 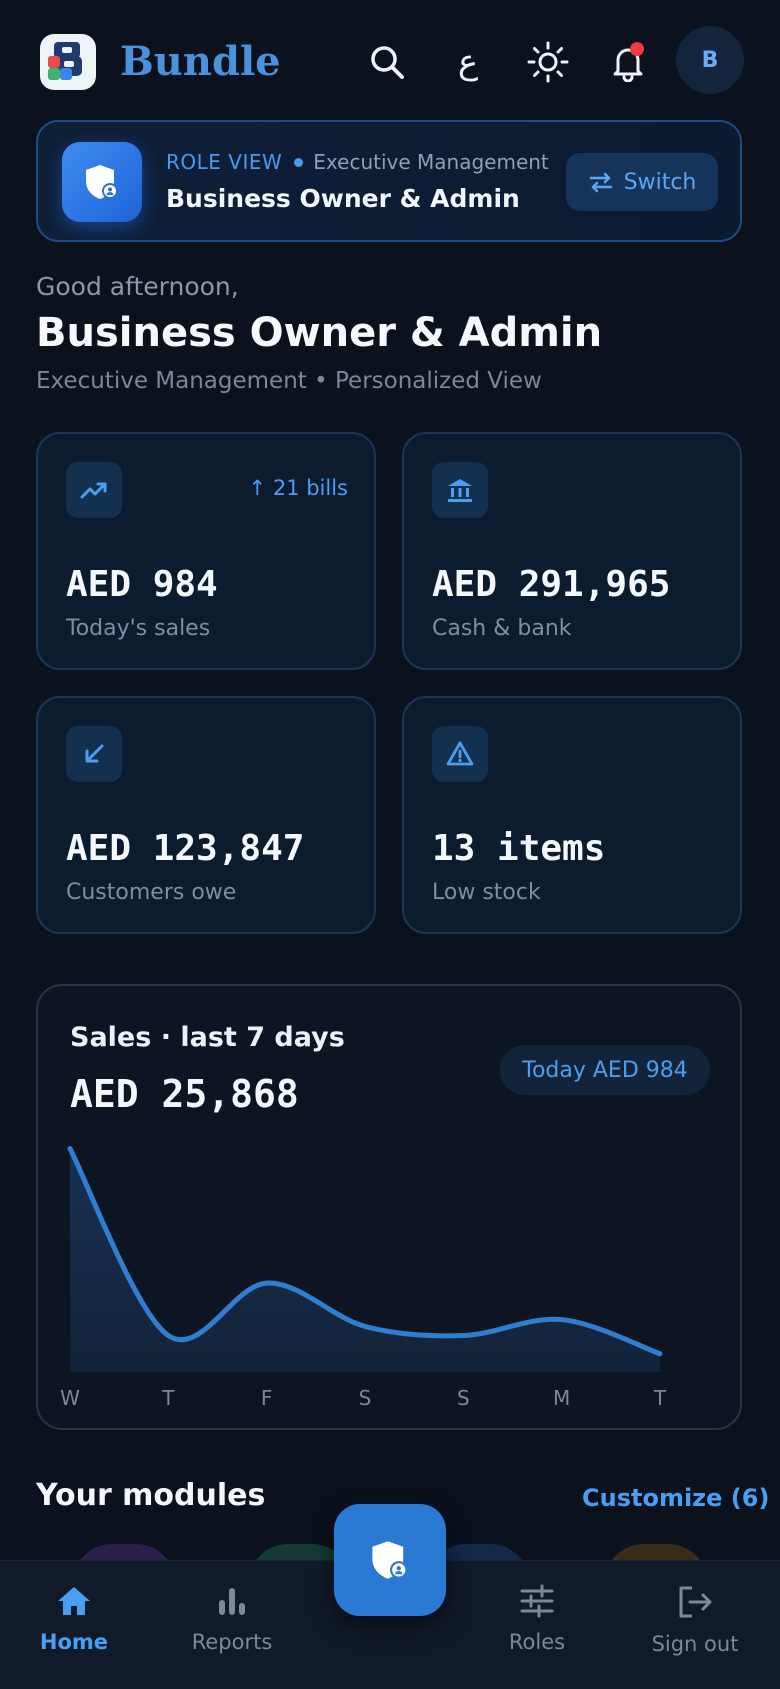 I want to click on stat-value: AED 984, so click(x=142, y=584).